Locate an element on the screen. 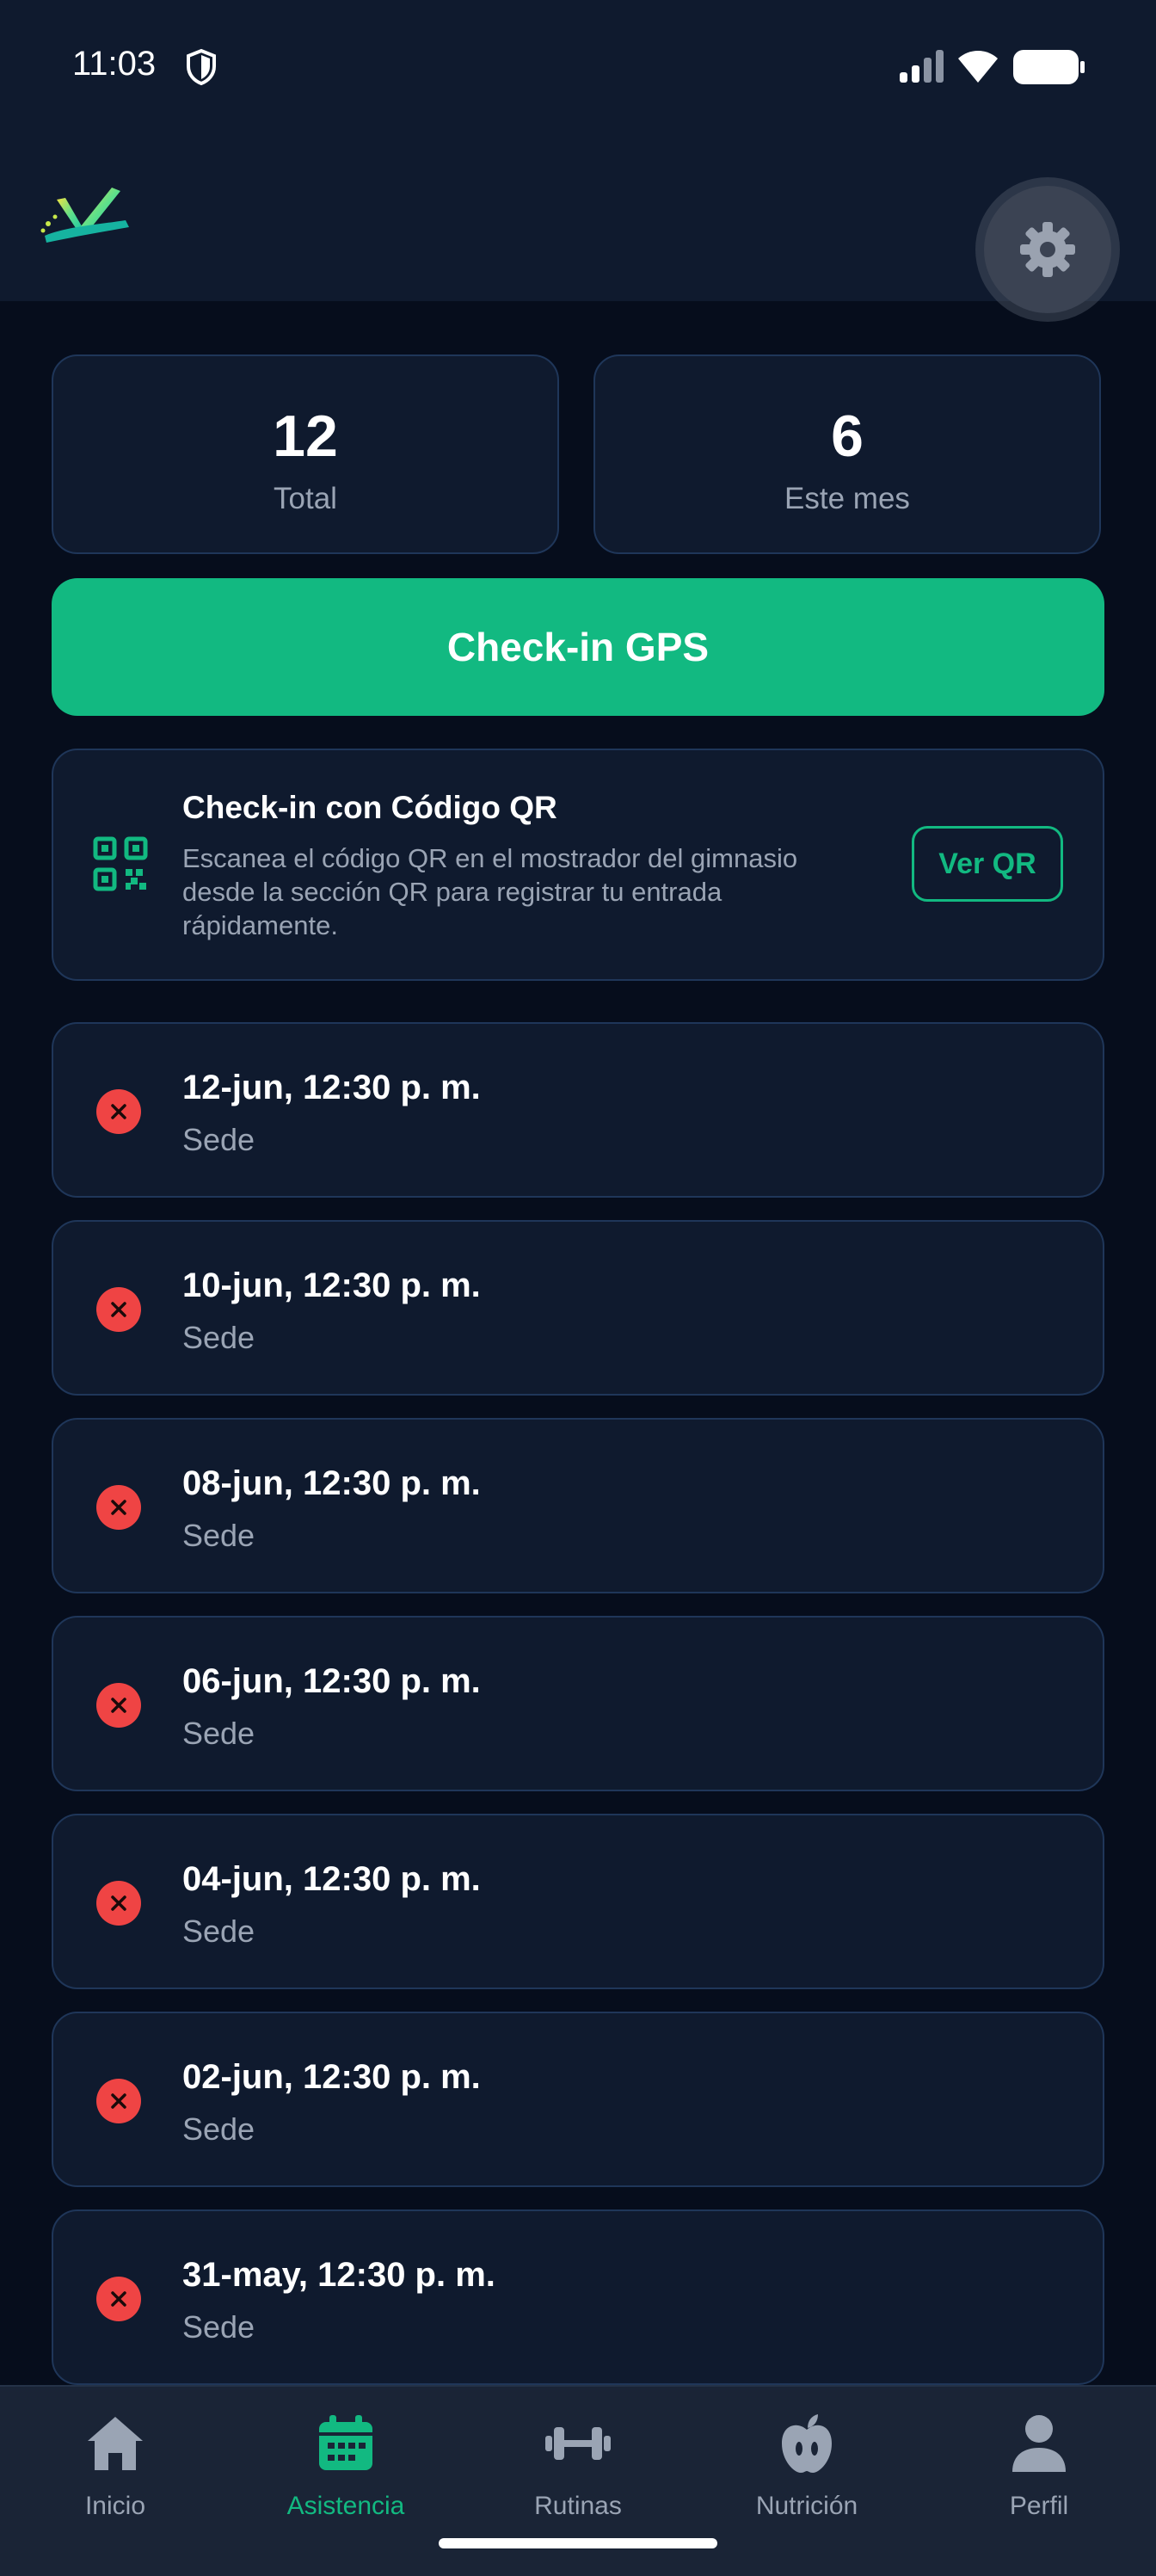 Image resolution: width=1156 pixels, height=2576 pixels. attendance-item: 10-jun, 12:30 p. m. Sede is located at coordinates (578, 1308).